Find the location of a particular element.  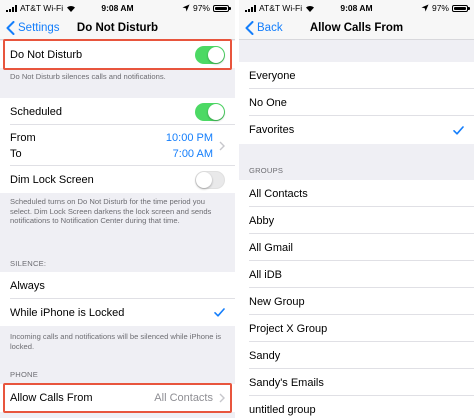

back-button: Back is located at coordinates (264, 28).